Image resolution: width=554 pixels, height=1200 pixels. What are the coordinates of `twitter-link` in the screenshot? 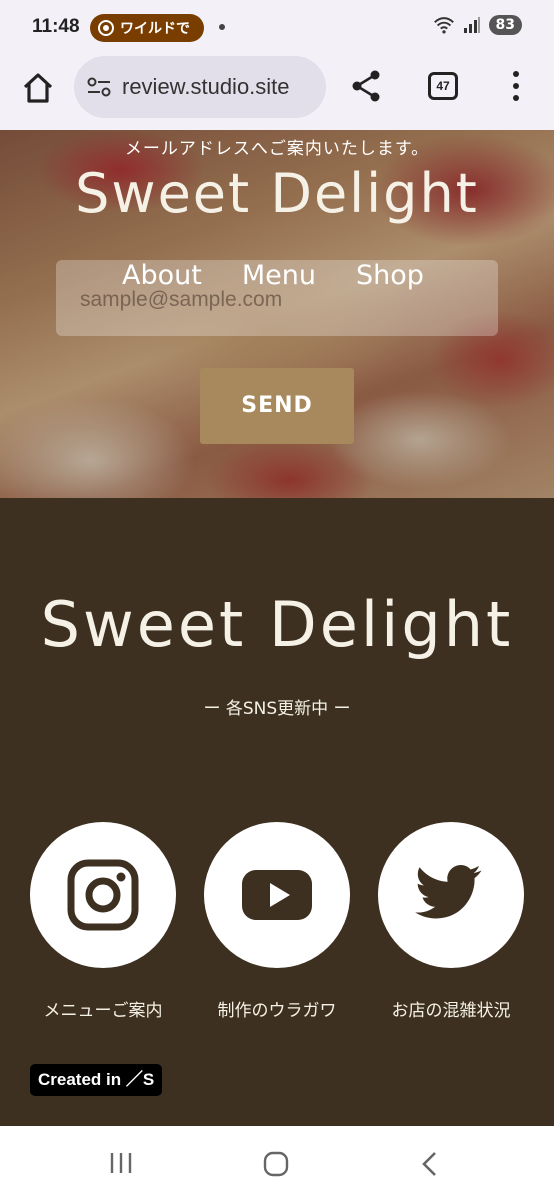 It's located at (451, 895).